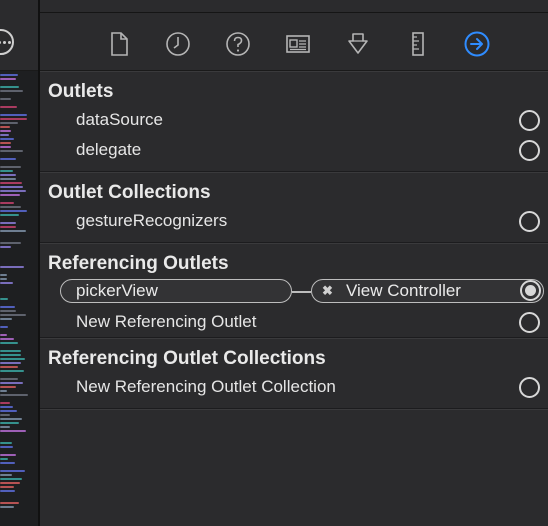 This screenshot has height=526, width=548. What do you see at coordinates (301, 292) in the screenshot?
I see `connection-line` at bounding box center [301, 292].